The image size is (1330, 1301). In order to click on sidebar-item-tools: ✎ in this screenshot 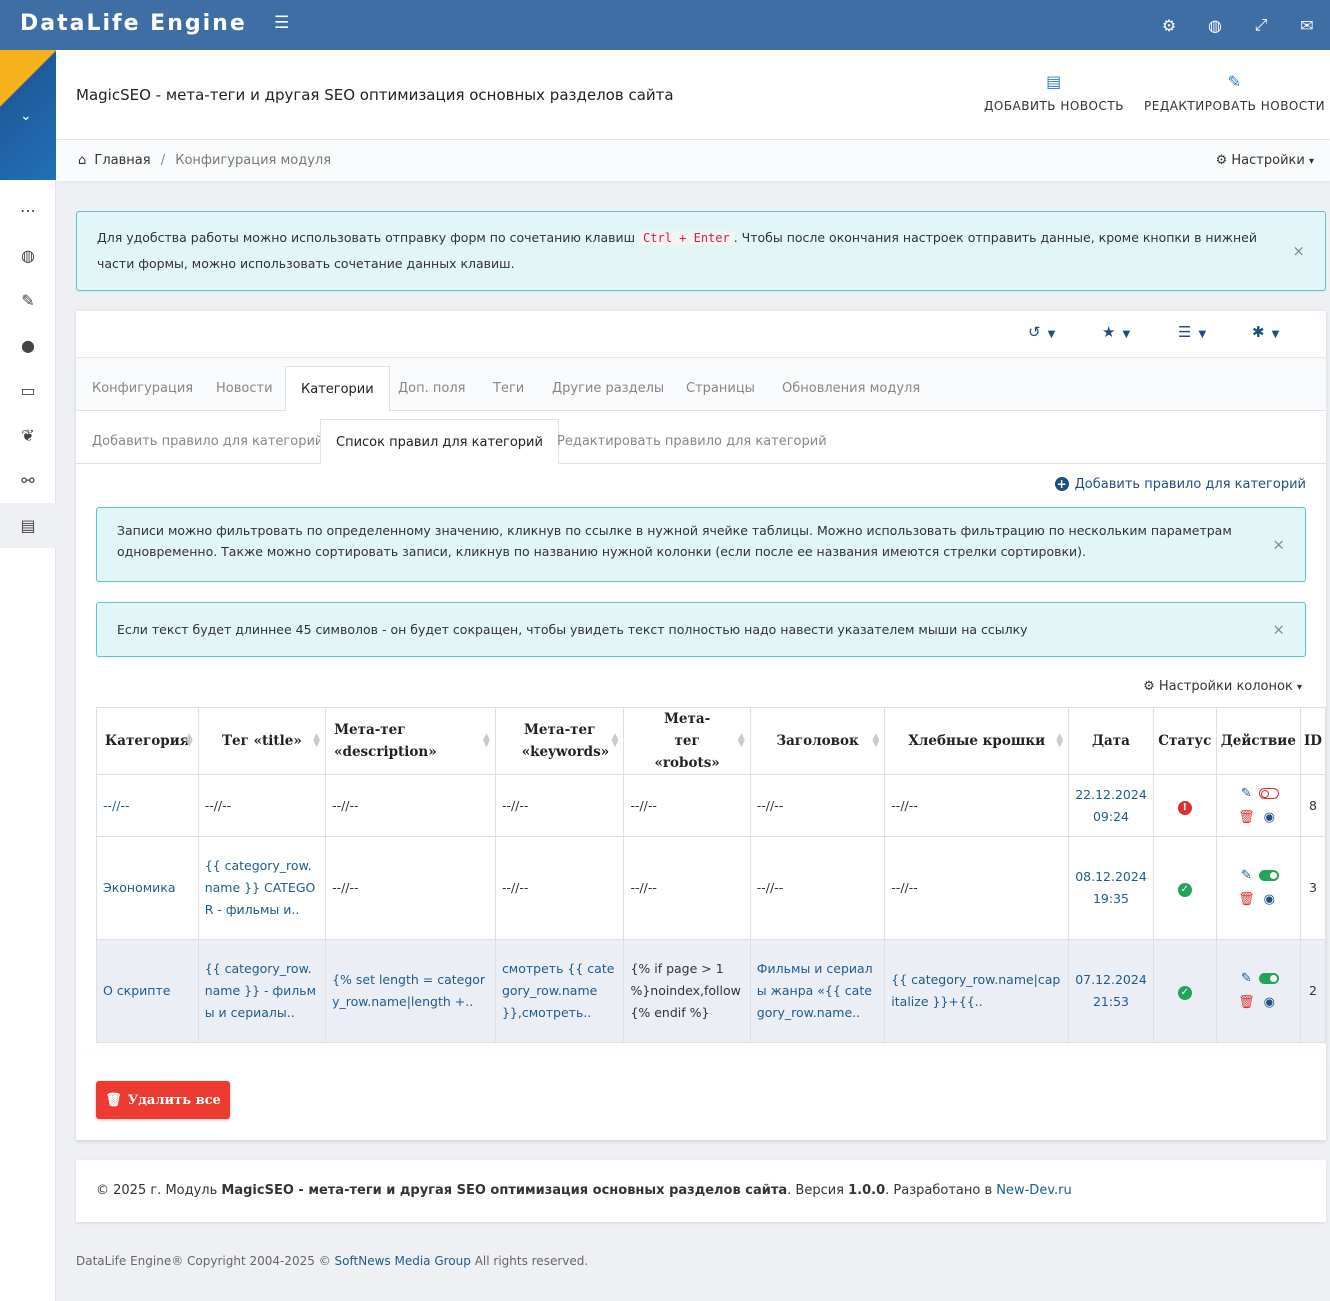, I will do `click(28, 300)`.